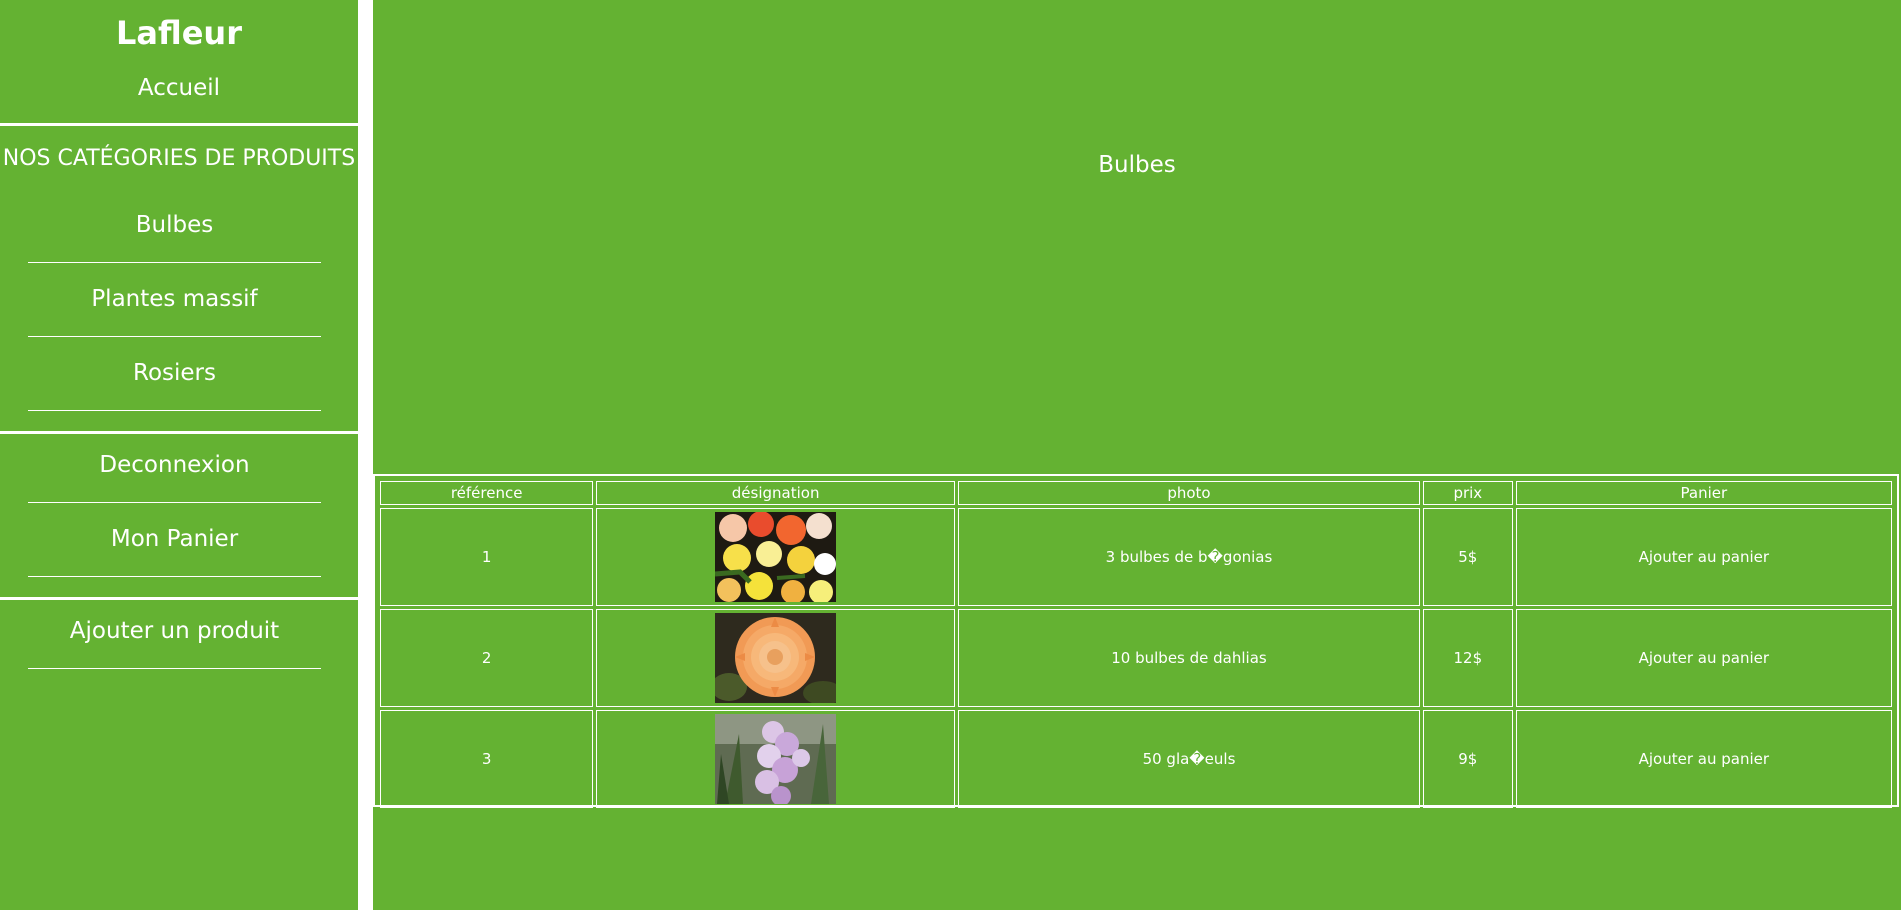 Image resolution: width=1901 pixels, height=910 pixels. What do you see at coordinates (179, 88) in the screenshot?
I see `nav-home-link: Accueil` at bounding box center [179, 88].